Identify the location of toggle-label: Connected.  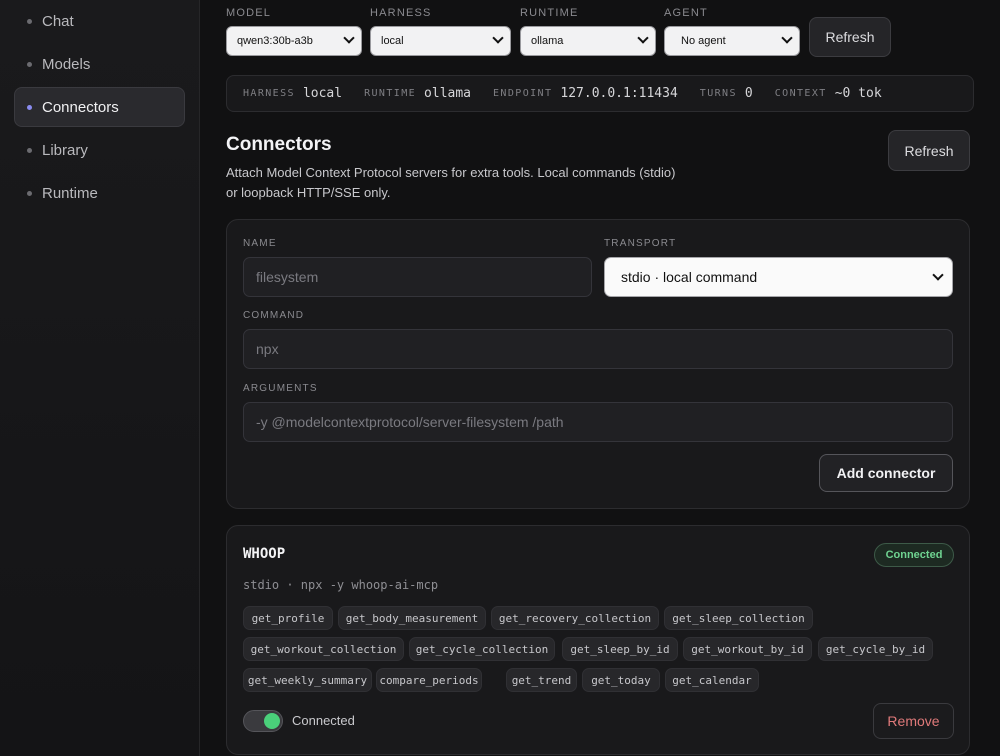
(323, 720).